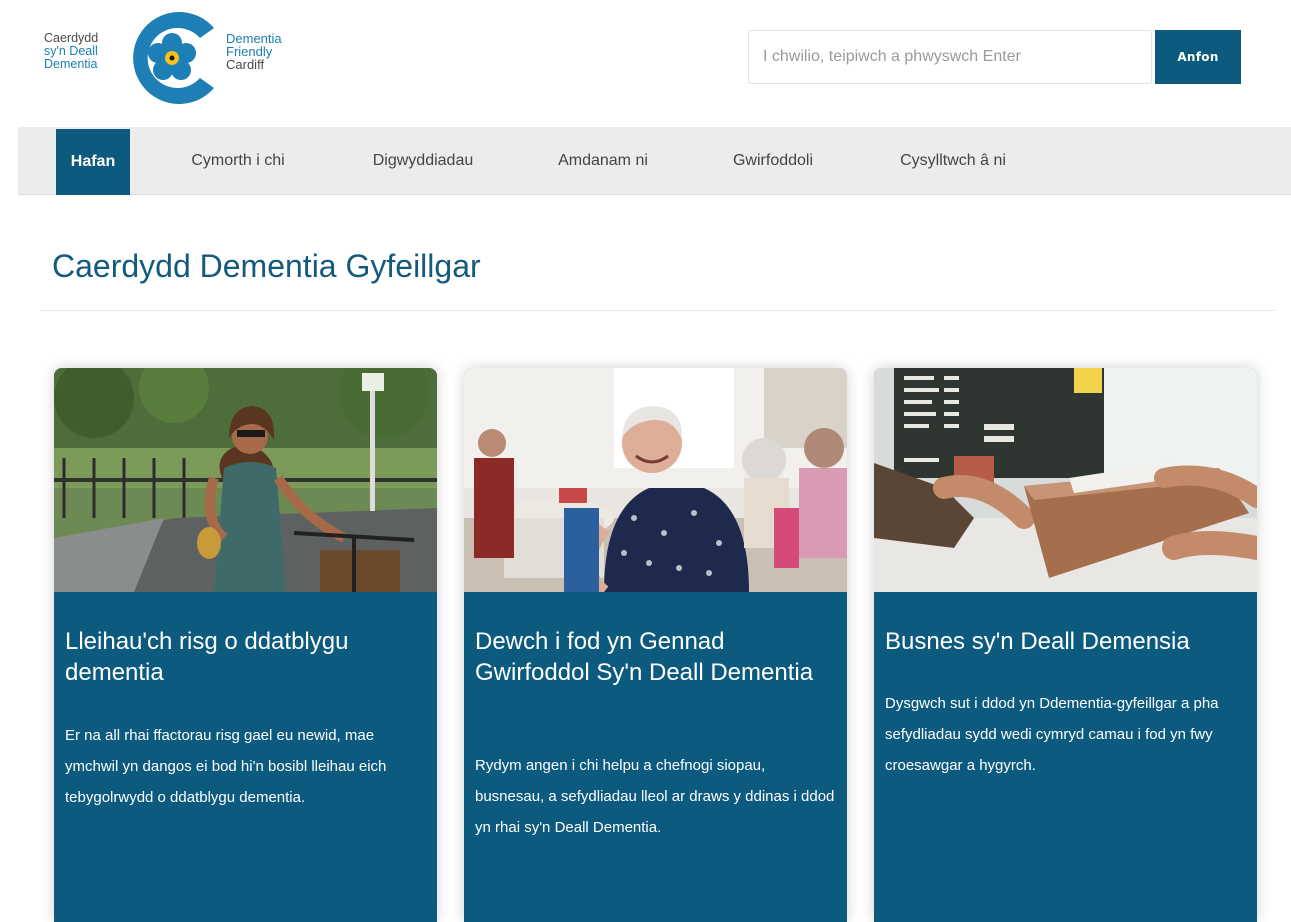  Describe the element at coordinates (245, 64) in the screenshot. I see `logo-english-line-3: Cardiff` at that location.